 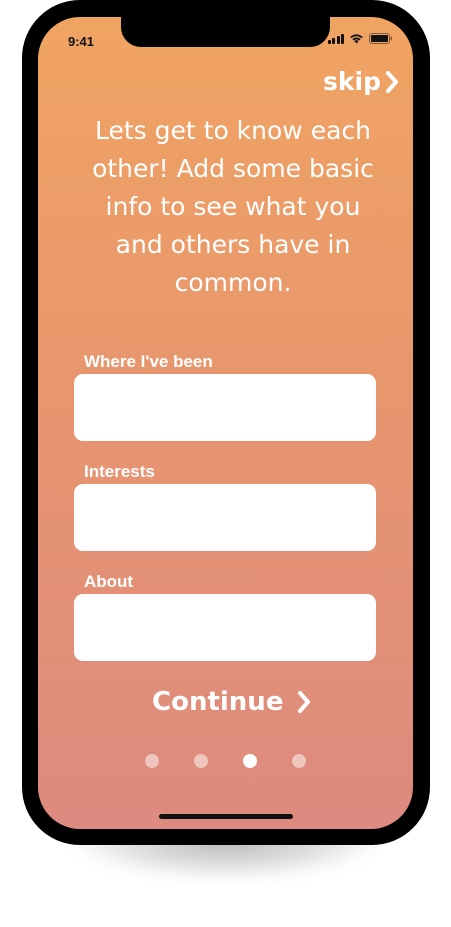 What do you see at coordinates (225, 517) in the screenshot?
I see `interests-input` at bounding box center [225, 517].